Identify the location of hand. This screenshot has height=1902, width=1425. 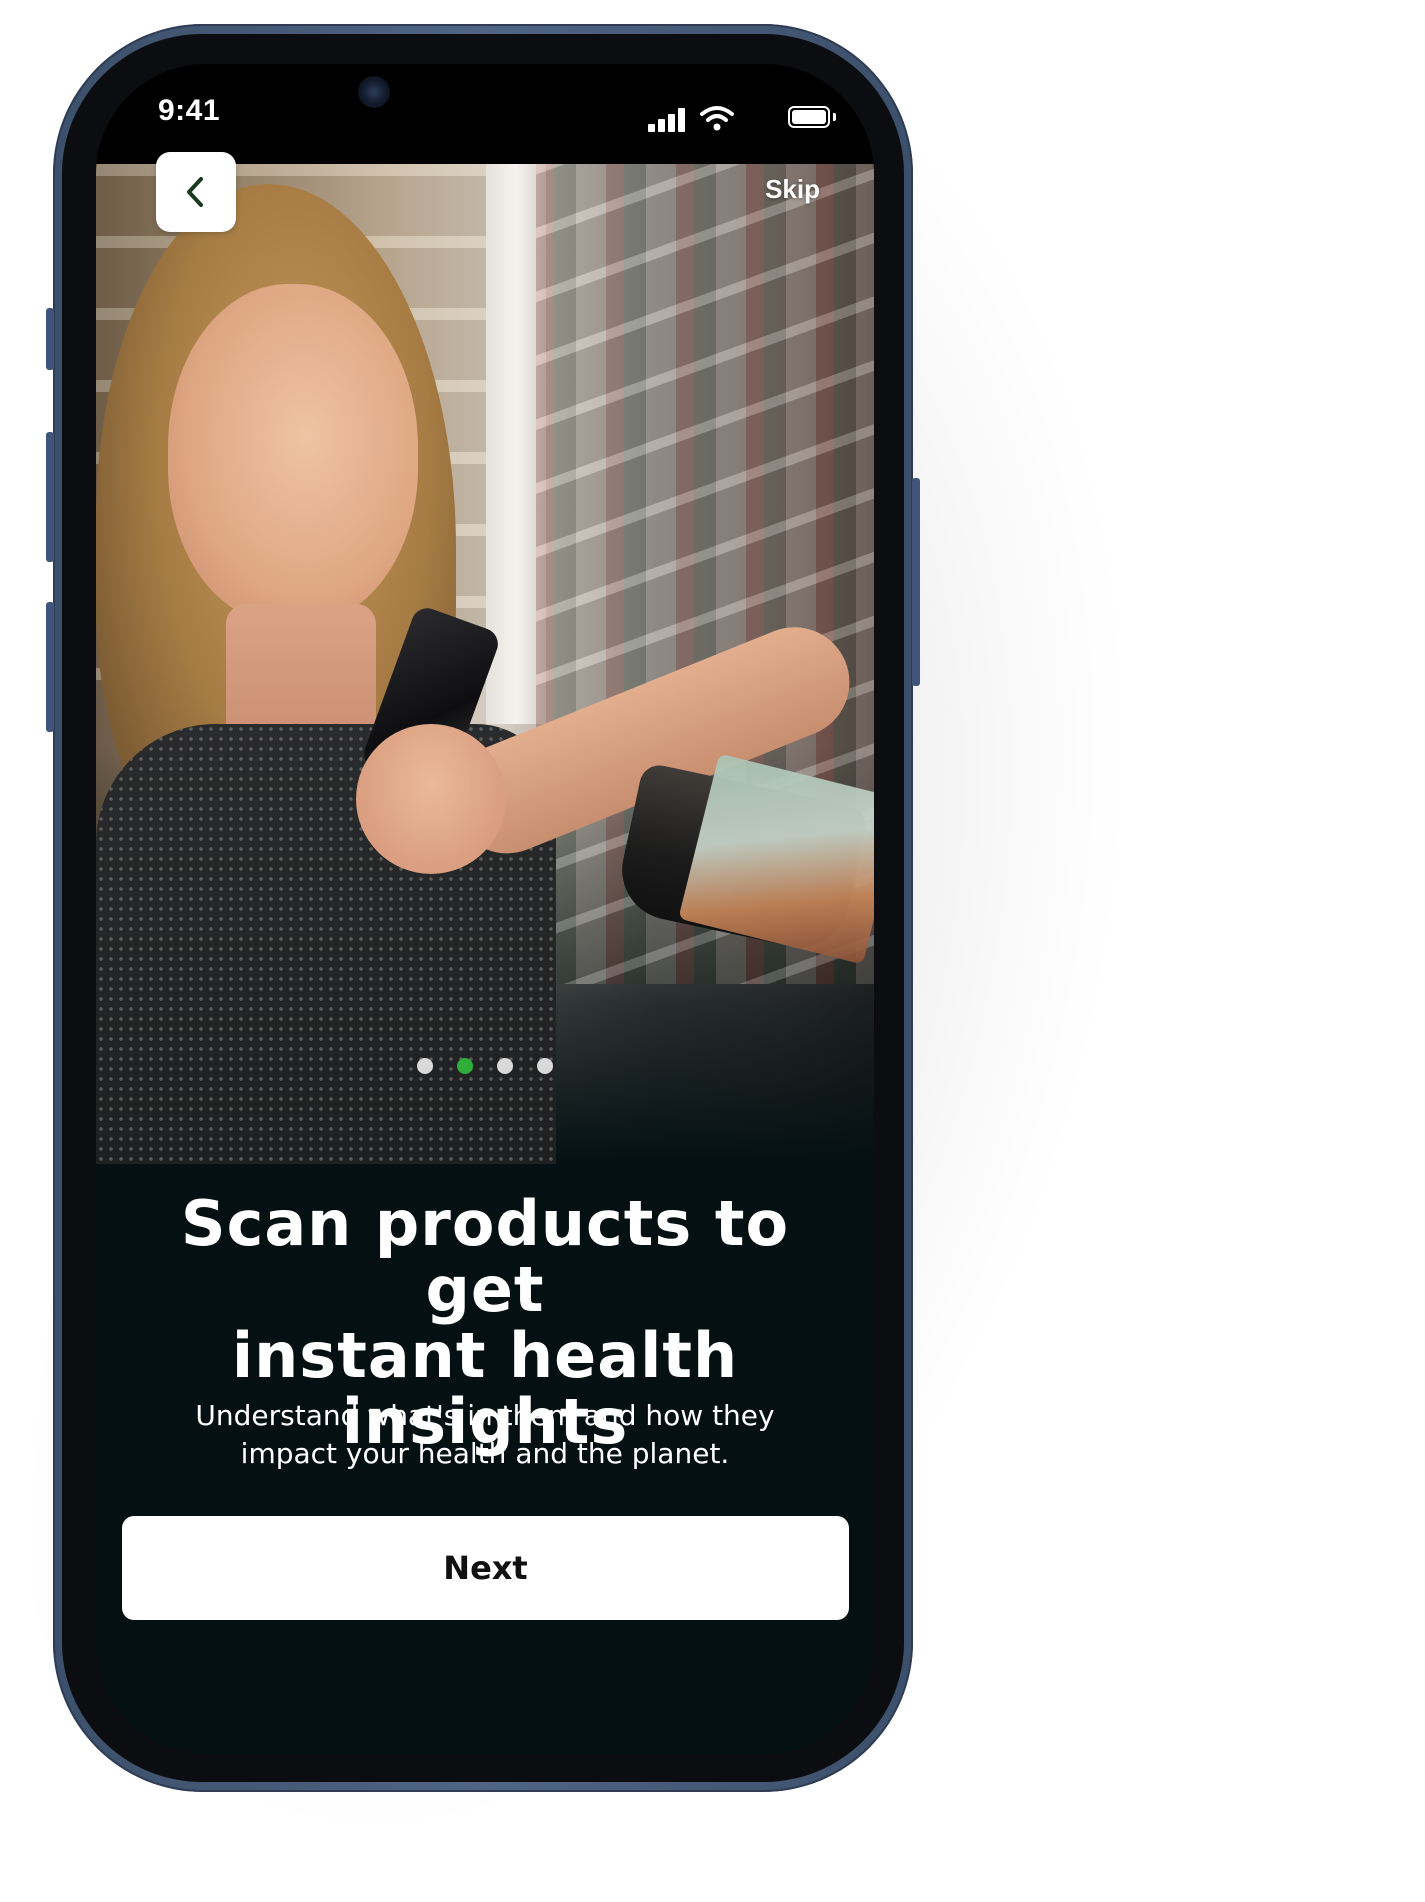
(431, 799).